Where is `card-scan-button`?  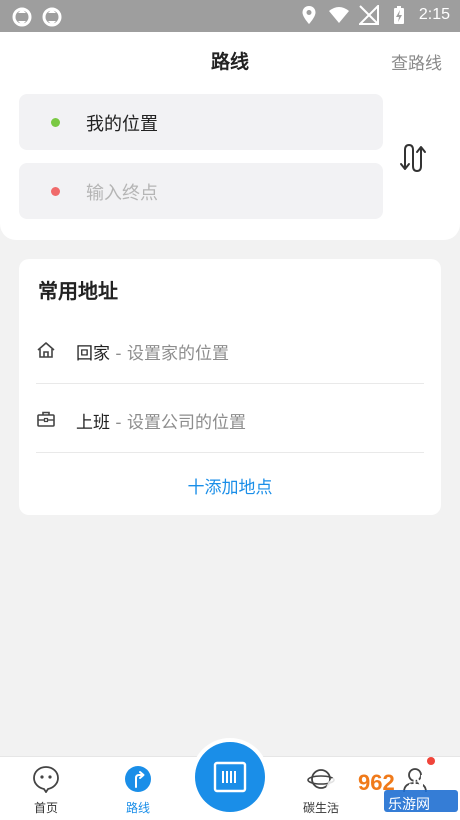
card-scan-button is located at coordinates (230, 777).